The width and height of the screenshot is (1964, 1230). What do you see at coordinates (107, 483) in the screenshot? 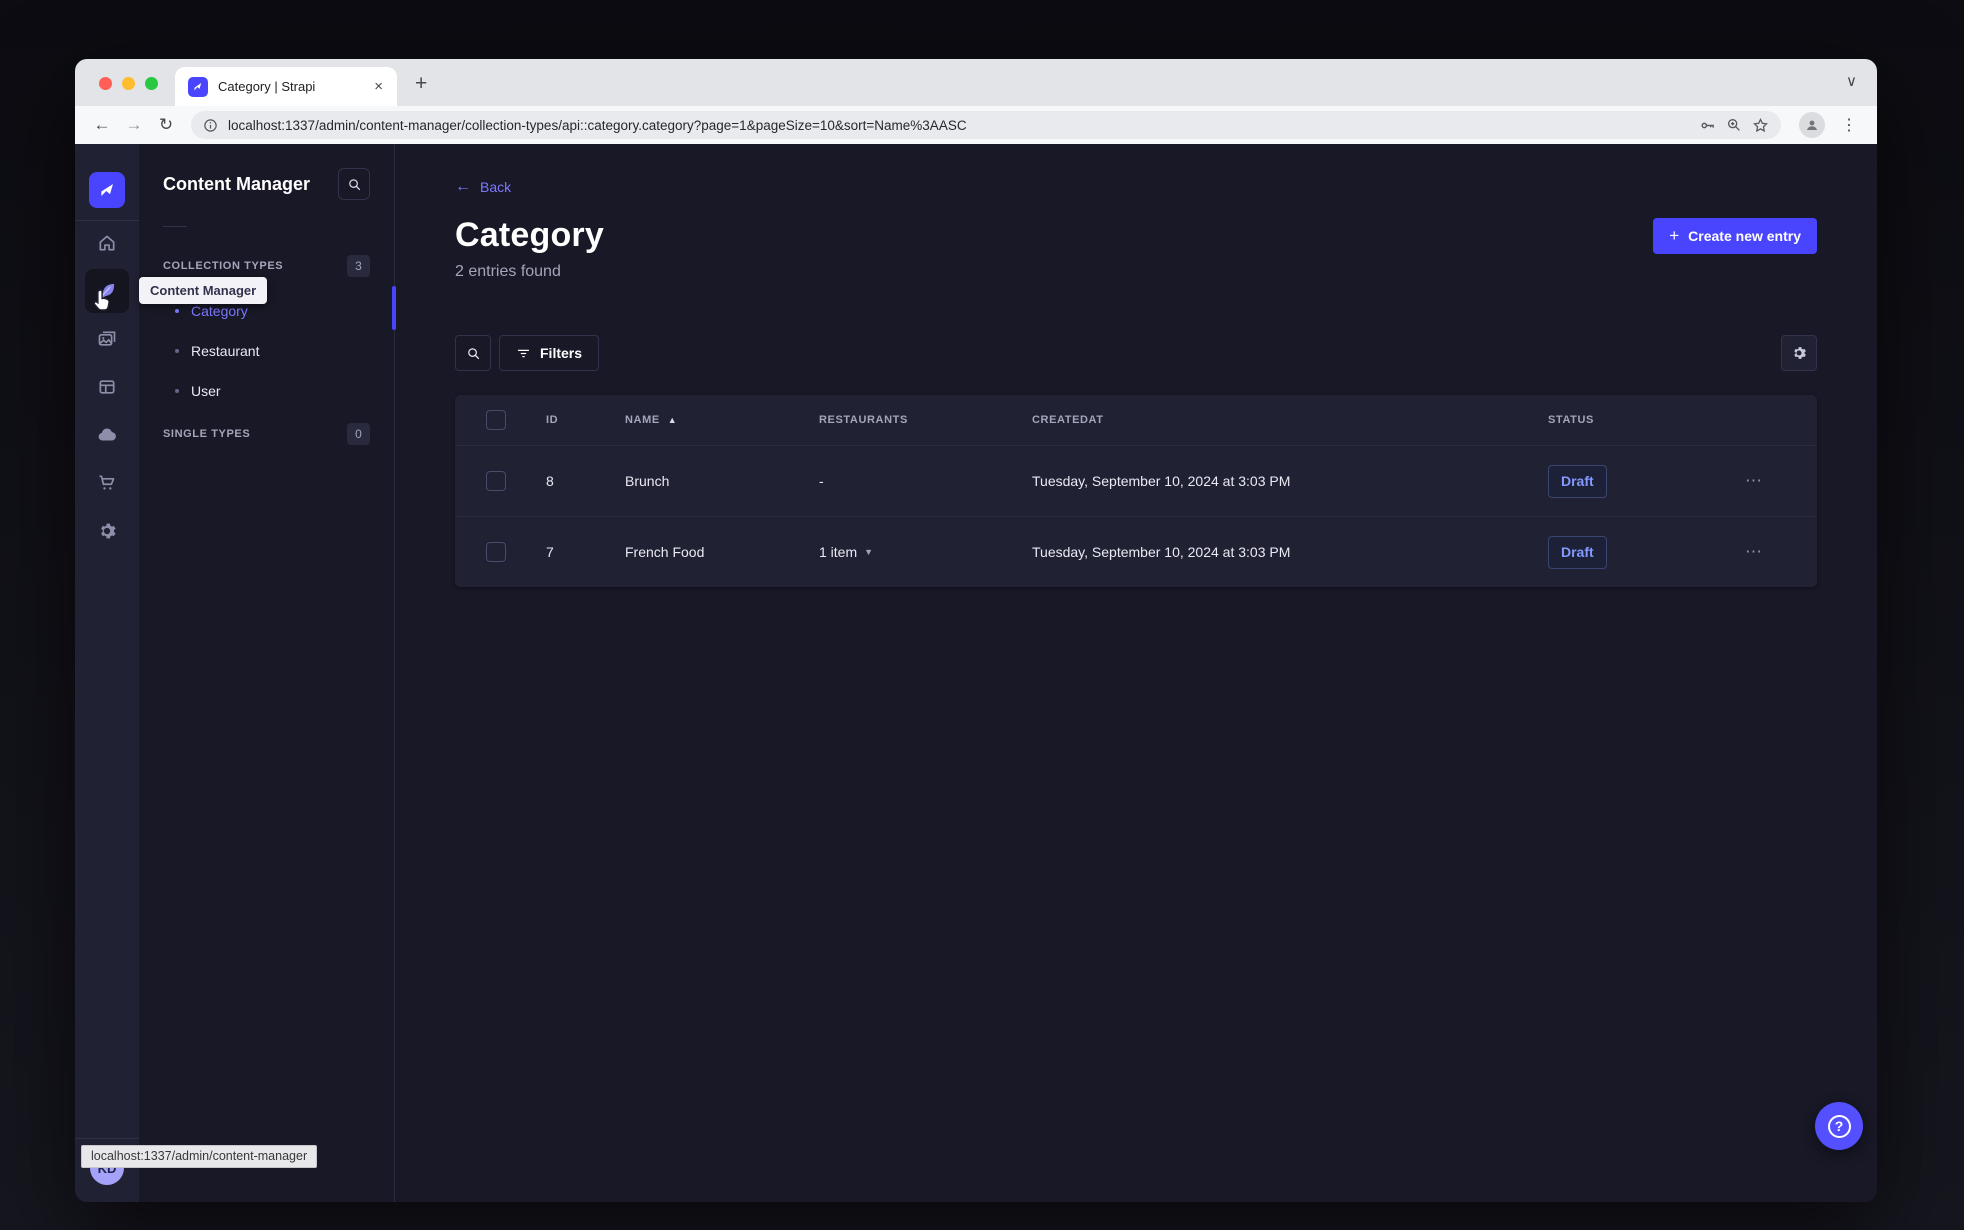
I see `nav-marketplace-icon` at bounding box center [107, 483].